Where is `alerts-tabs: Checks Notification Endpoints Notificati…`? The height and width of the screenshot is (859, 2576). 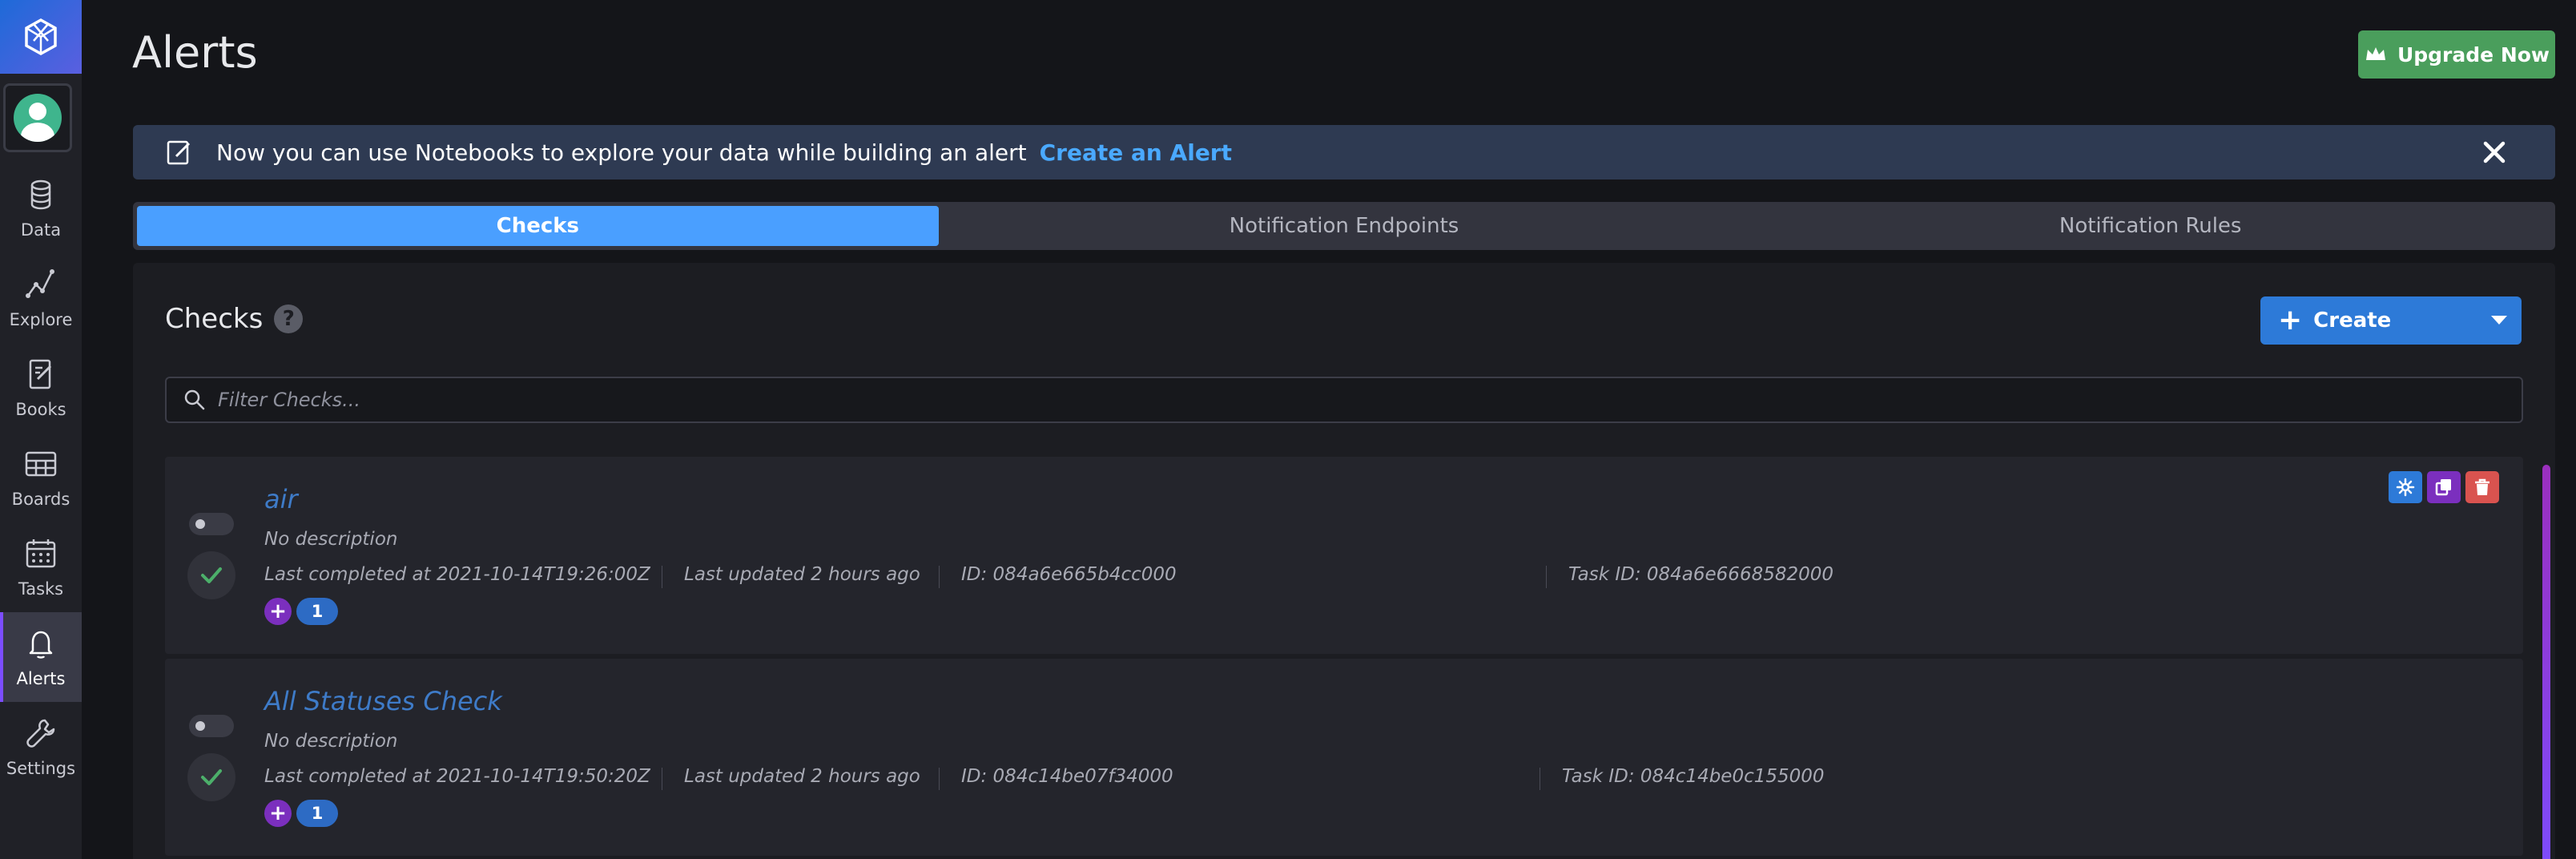
alerts-tabs: Checks Notification Endpoints Notificati… is located at coordinates (1344, 226).